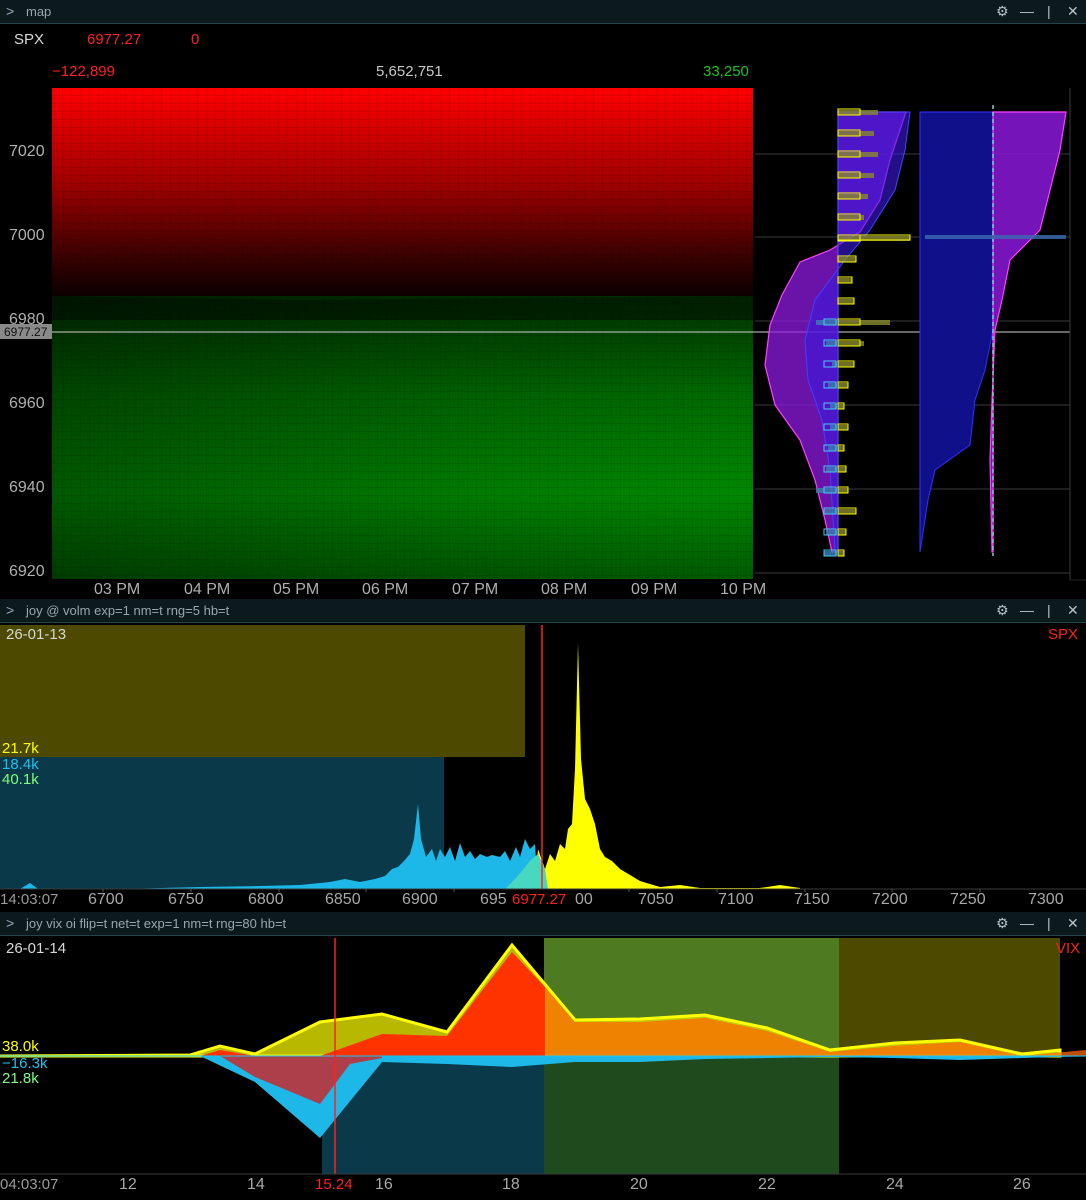 This screenshot has height=1200, width=1086. I want to click on x-tick-label: 00, so click(584, 899).